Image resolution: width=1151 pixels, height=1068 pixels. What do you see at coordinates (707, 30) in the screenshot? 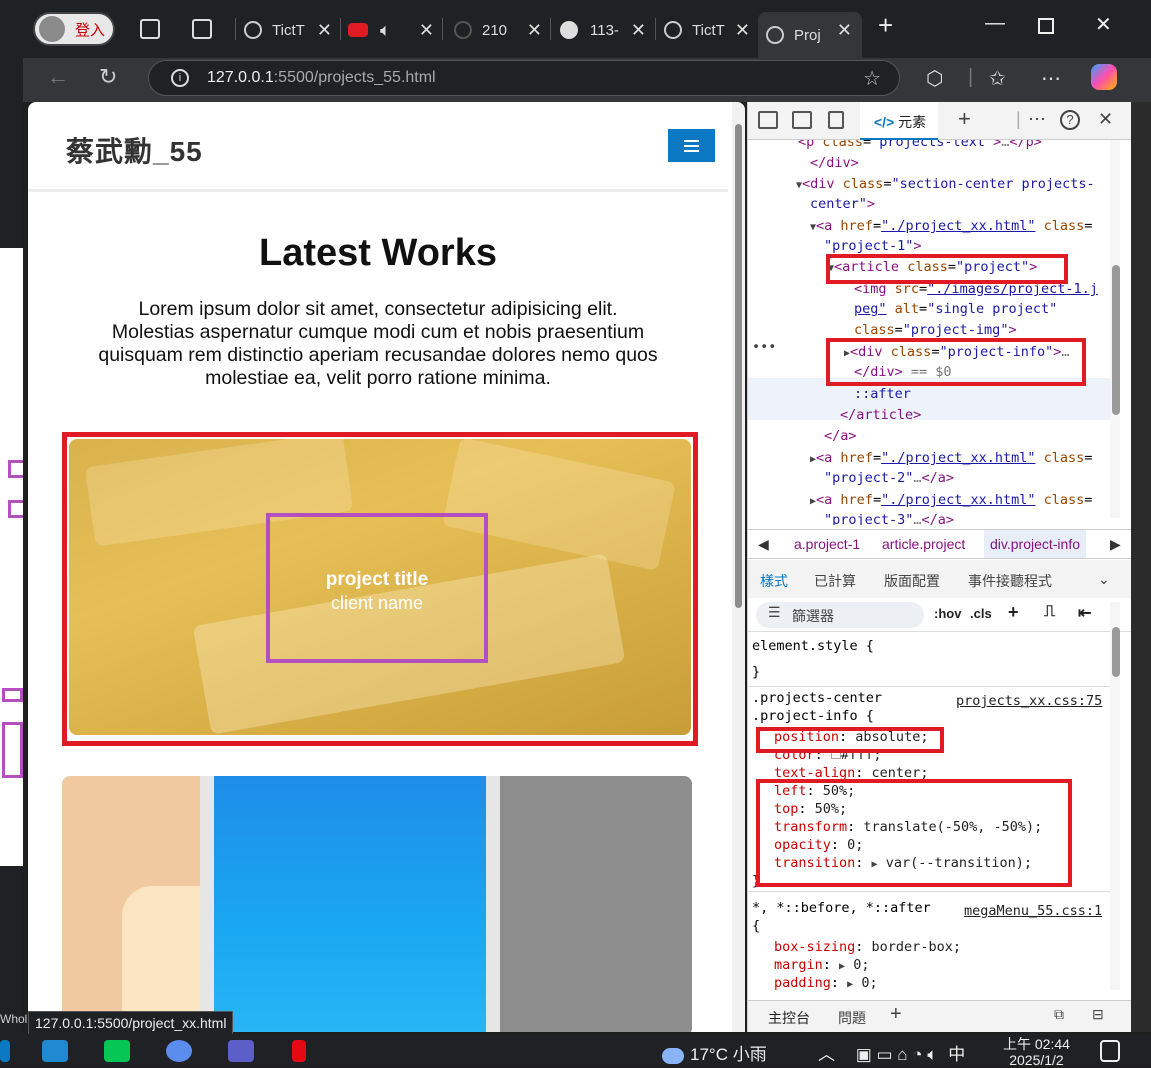
I see `tab-5: TictT ✕` at bounding box center [707, 30].